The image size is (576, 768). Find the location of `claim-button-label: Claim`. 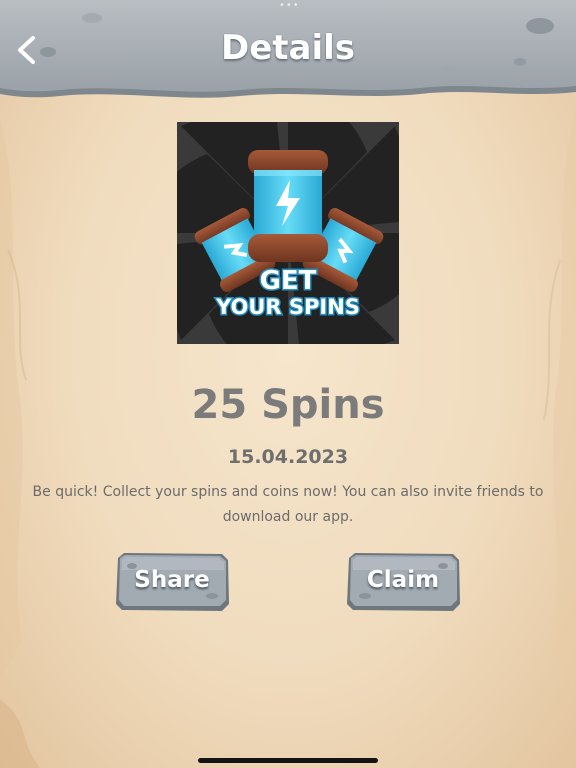

claim-button-label: Claim is located at coordinates (403, 580).